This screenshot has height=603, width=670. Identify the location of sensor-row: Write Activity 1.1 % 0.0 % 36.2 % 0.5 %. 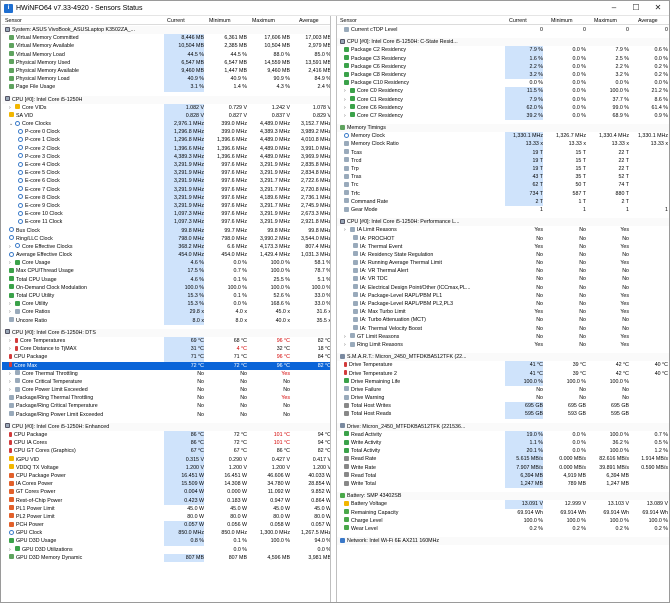
(503, 443).